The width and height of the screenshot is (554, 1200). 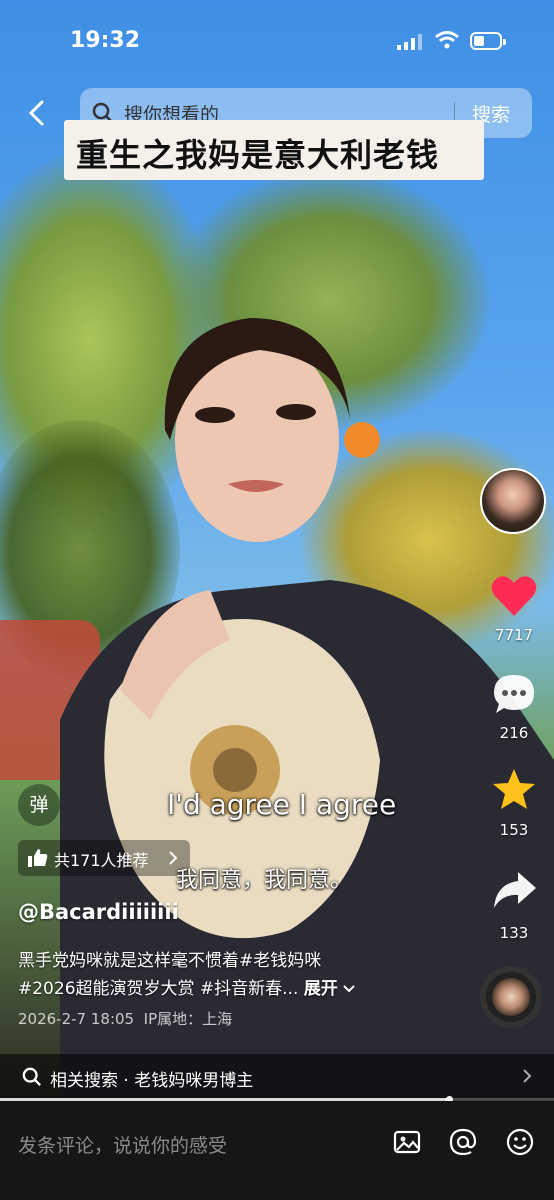 What do you see at coordinates (170, 961) in the screenshot?
I see `description-line-1: 黑手党妈咪就是这样毫不惯着#老钱妈咪` at bounding box center [170, 961].